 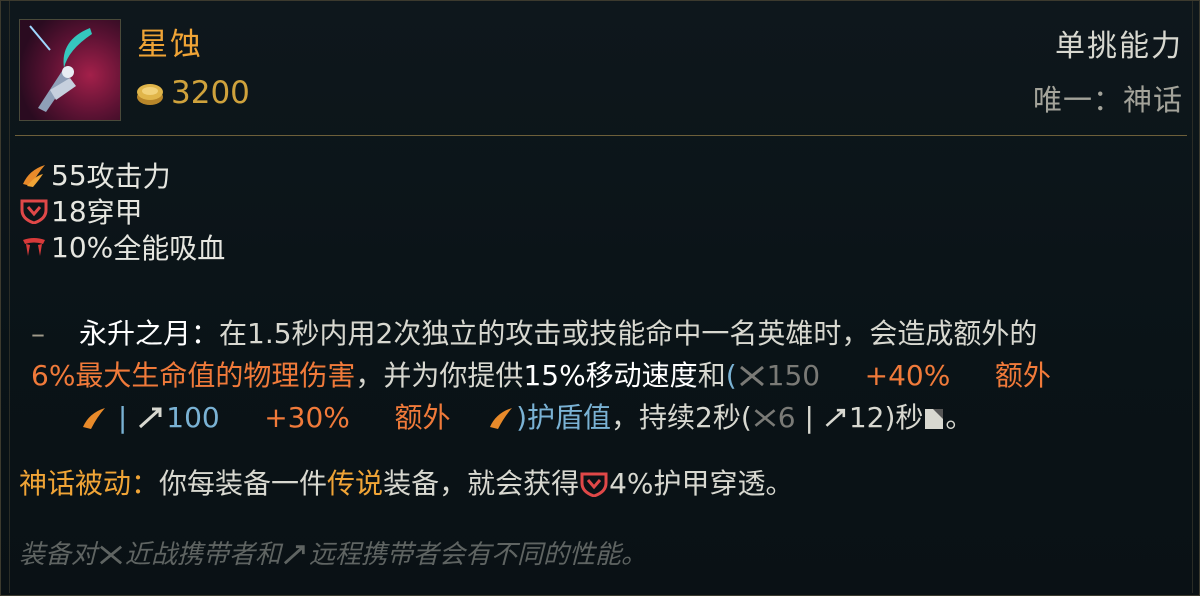 What do you see at coordinates (82, 247) in the screenshot?
I see `stat-value: 10%` at bounding box center [82, 247].